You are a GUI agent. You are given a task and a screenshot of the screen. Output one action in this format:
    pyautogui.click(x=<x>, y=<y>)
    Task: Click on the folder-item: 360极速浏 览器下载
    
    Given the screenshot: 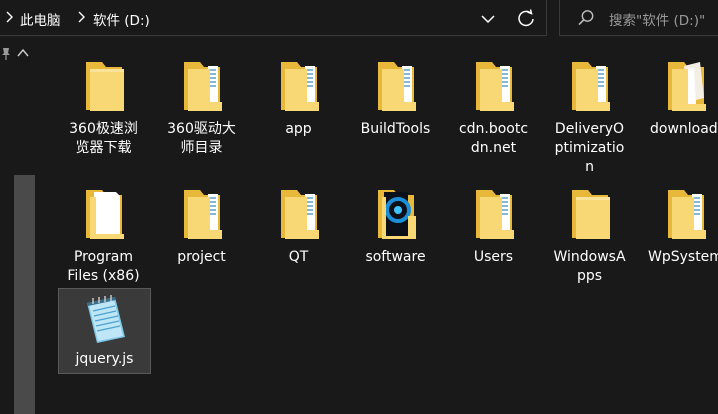 What is the action you would take?
    pyautogui.click(x=103, y=108)
    